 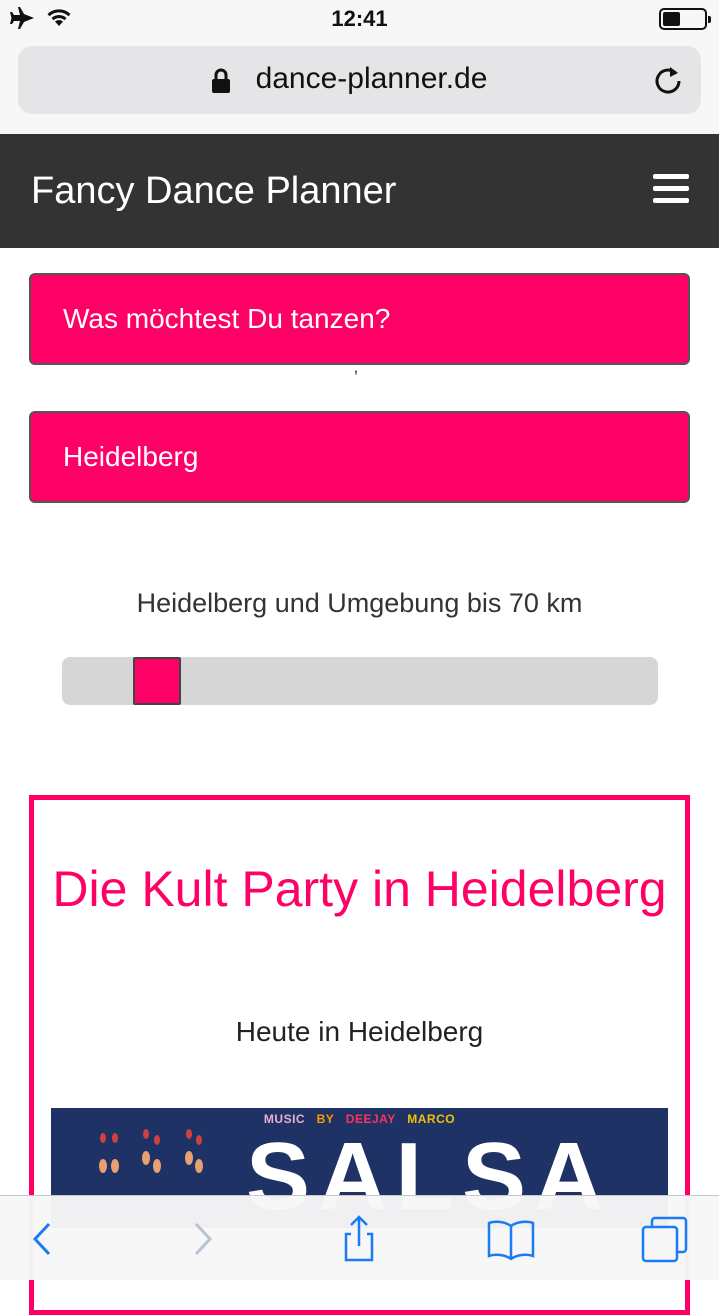 I want to click on battery-icon, so click(x=685, y=19).